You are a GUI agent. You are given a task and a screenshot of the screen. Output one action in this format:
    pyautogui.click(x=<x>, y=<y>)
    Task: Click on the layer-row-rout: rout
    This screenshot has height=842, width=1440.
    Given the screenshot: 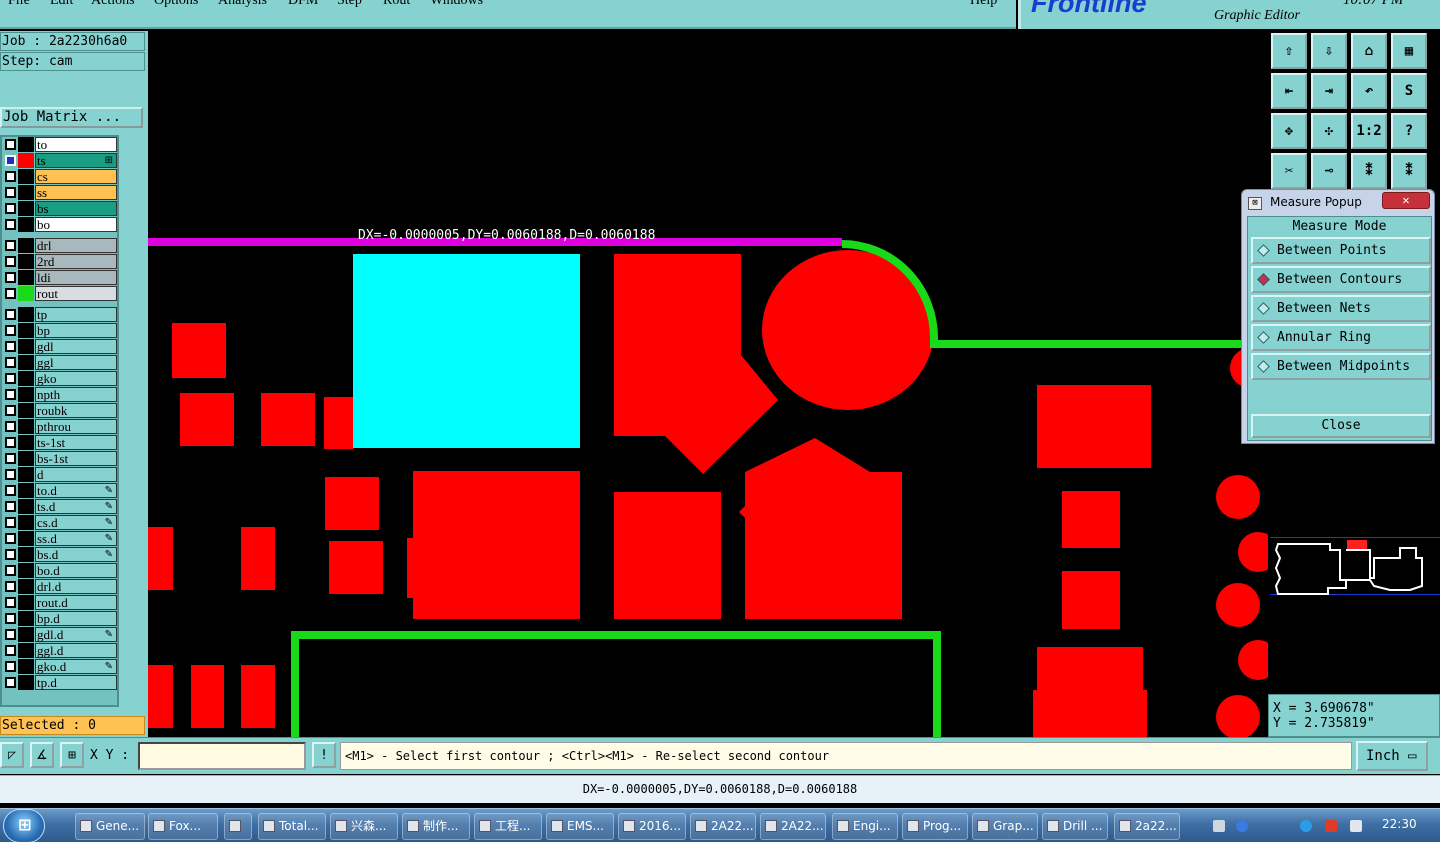 What is the action you would take?
    pyautogui.click(x=59, y=293)
    